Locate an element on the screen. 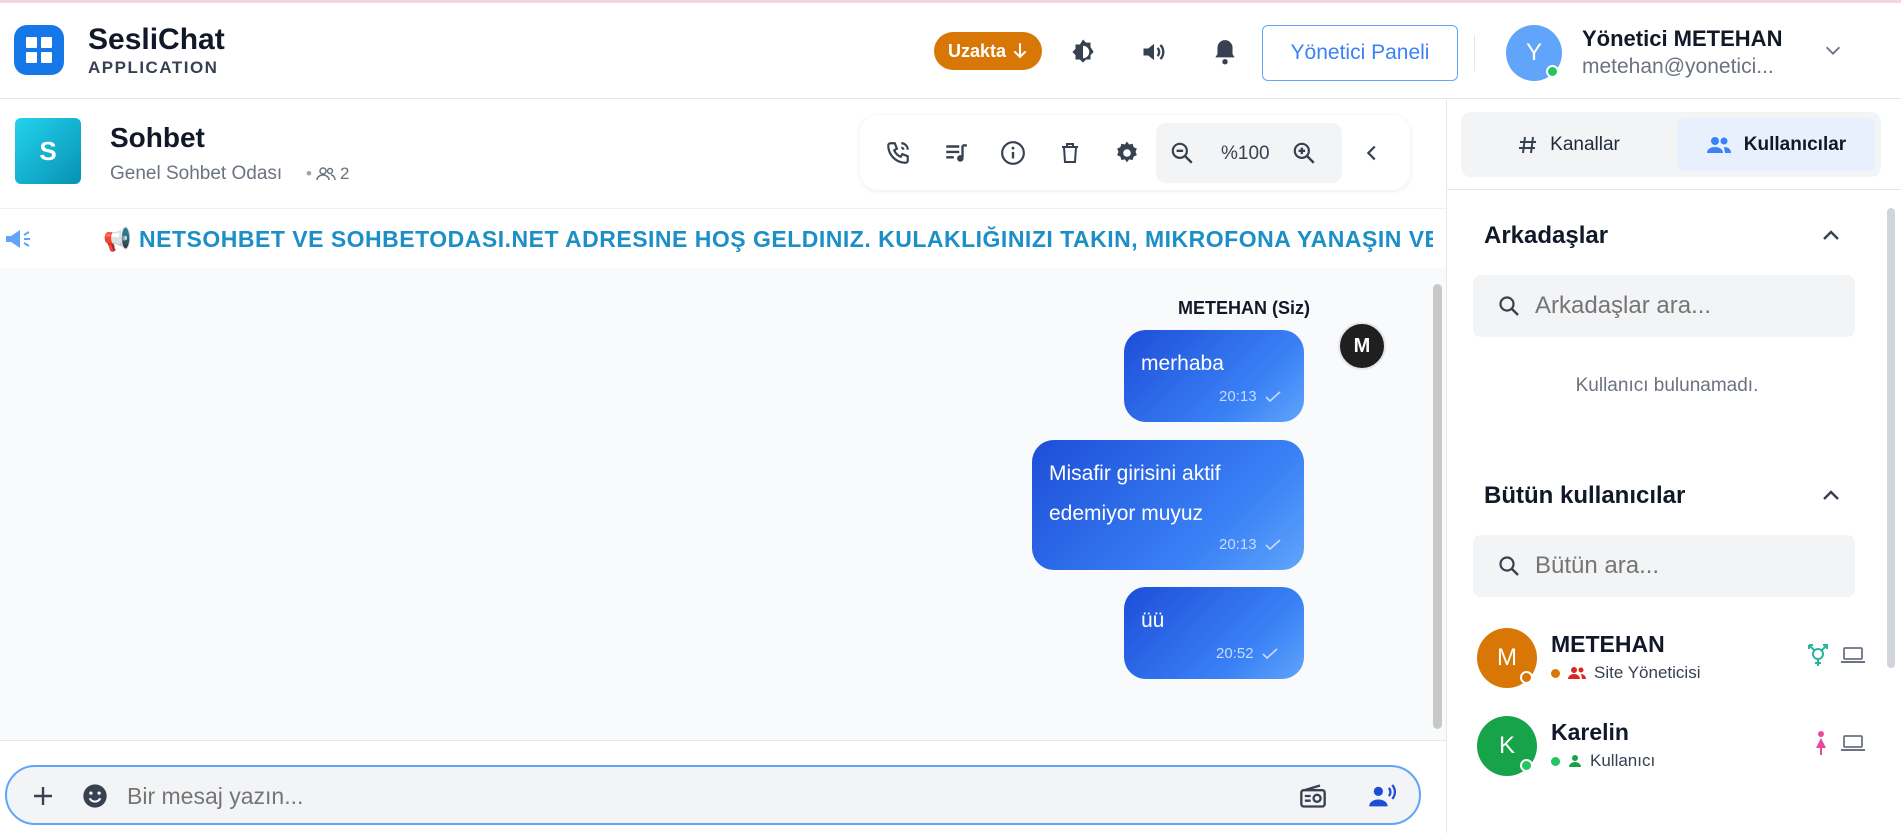  message-bubble: merhaba 20:13 is located at coordinates (1214, 376).